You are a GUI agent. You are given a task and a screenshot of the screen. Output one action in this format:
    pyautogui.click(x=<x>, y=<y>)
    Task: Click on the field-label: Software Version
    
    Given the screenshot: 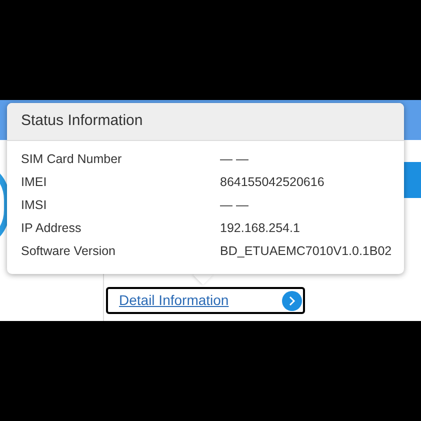 What is the action you would take?
    pyautogui.click(x=68, y=251)
    